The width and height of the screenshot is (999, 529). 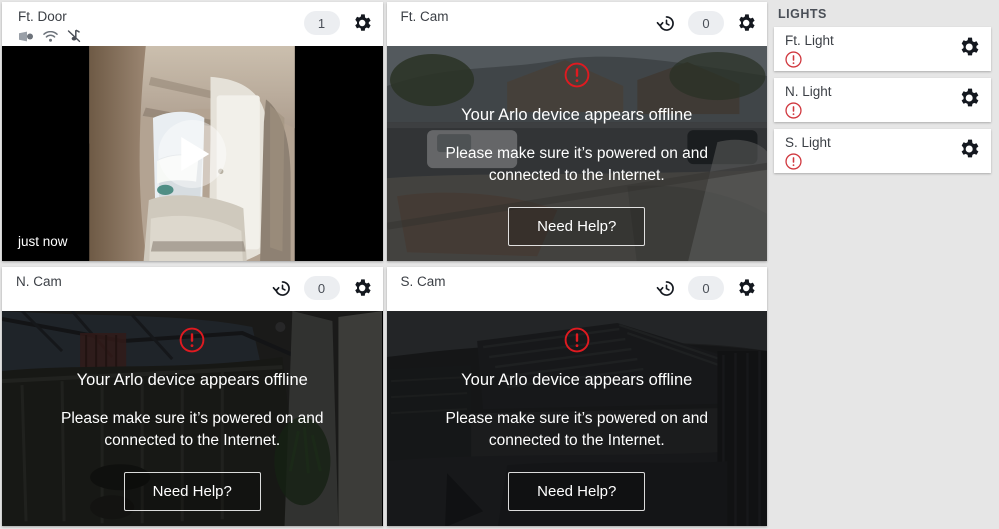 What do you see at coordinates (144, 281) in the screenshot?
I see `camera-header-left: N. Cam` at bounding box center [144, 281].